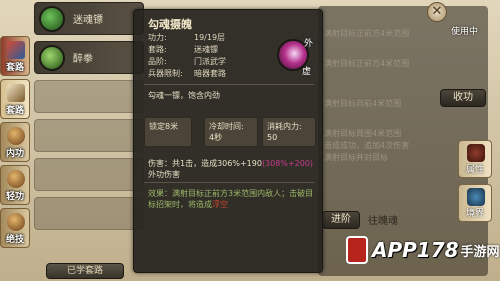 The height and width of the screenshot is (281, 500). What do you see at coordinates (476, 153) in the screenshot?
I see `attribute-icon` at bounding box center [476, 153].